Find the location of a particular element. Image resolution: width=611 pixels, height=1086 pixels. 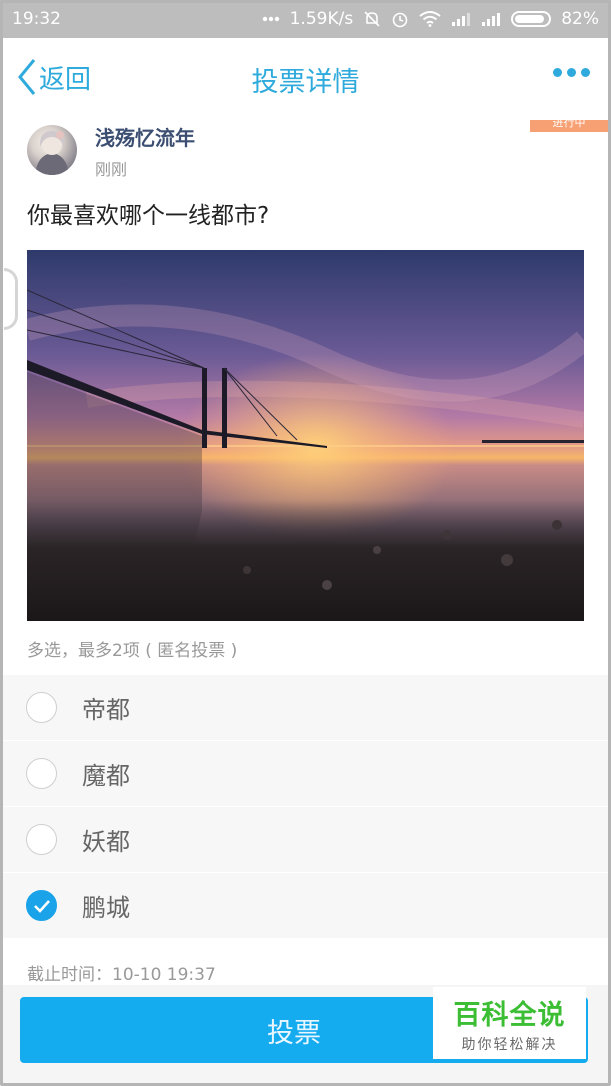

dots-icon is located at coordinates (271, 19).